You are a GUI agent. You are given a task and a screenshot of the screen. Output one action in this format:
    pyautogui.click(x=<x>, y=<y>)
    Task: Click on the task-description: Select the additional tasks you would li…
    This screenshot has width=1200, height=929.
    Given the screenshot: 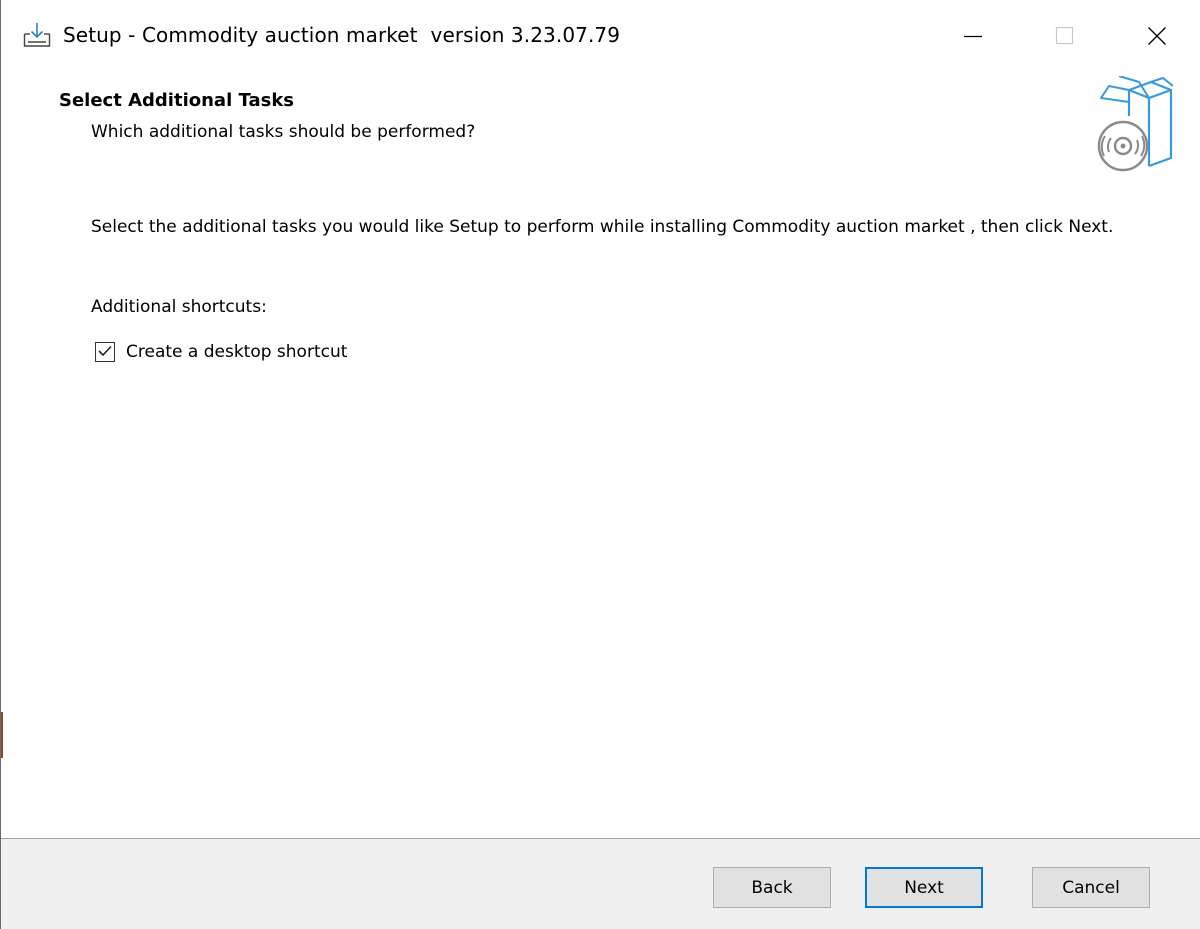 What is the action you would take?
    pyautogui.click(x=602, y=227)
    